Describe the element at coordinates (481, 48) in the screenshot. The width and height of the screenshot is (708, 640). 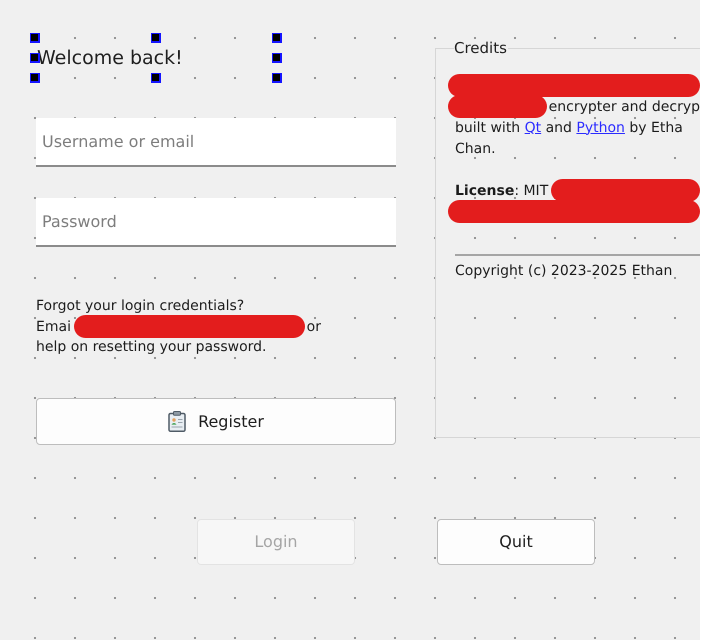
I see `group-title: Credits` at that location.